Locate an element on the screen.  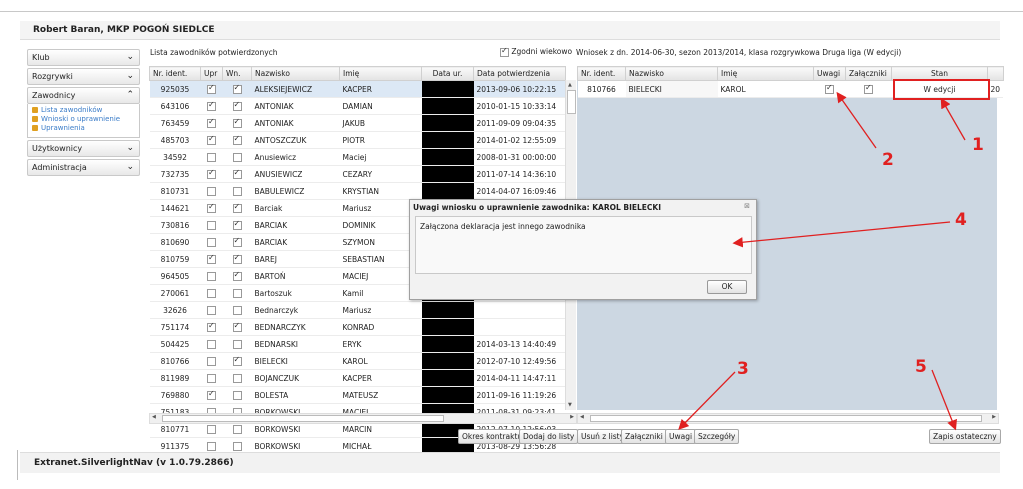
annotation-number-5: 5 is located at coordinates (921, 367).